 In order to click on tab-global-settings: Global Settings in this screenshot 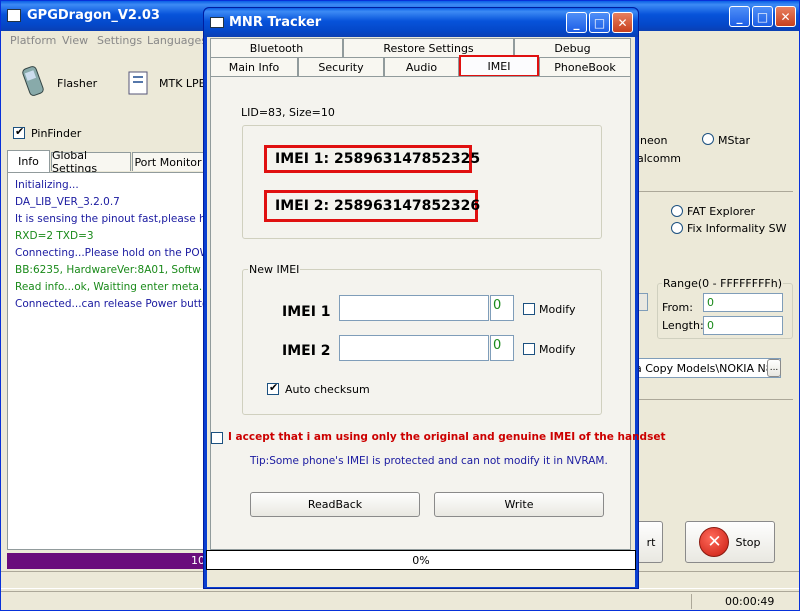, I will do `click(91, 162)`.